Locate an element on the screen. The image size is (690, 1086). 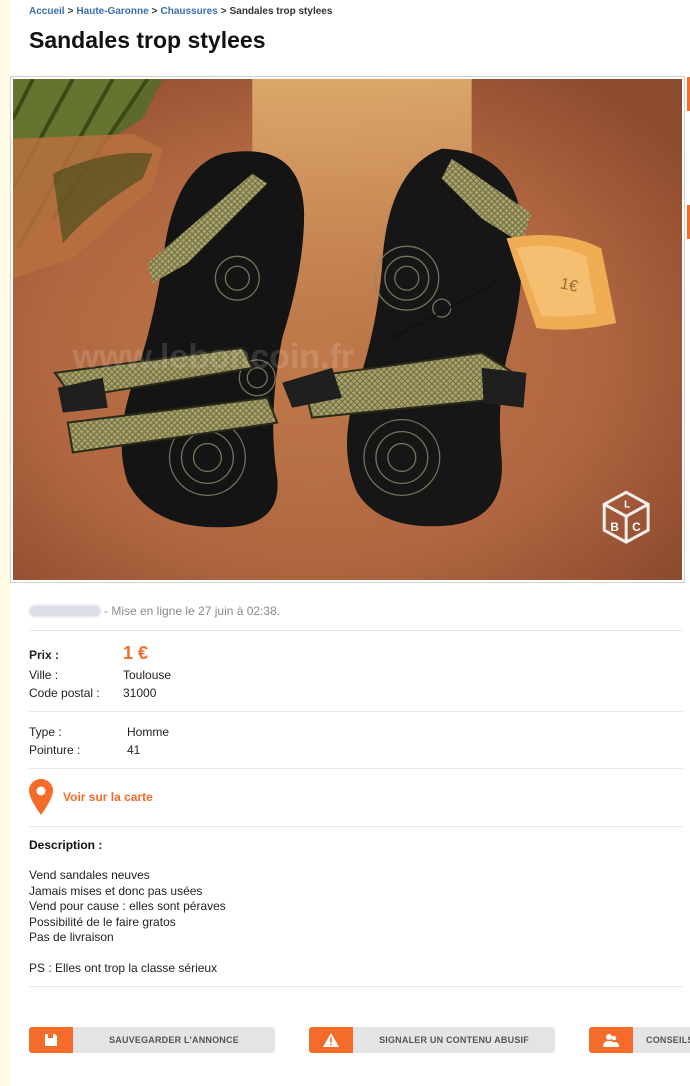
watermark-text: www.leboncoin.fr is located at coordinates (213, 357).